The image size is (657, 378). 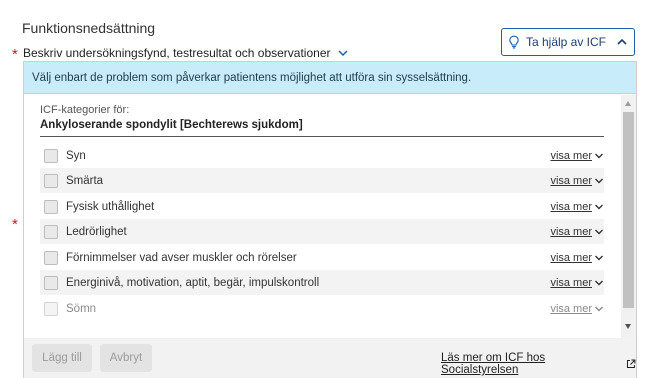 What do you see at coordinates (628, 103) in the screenshot?
I see `scroll-up-arrow-icon` at bounding box center [628, 103].